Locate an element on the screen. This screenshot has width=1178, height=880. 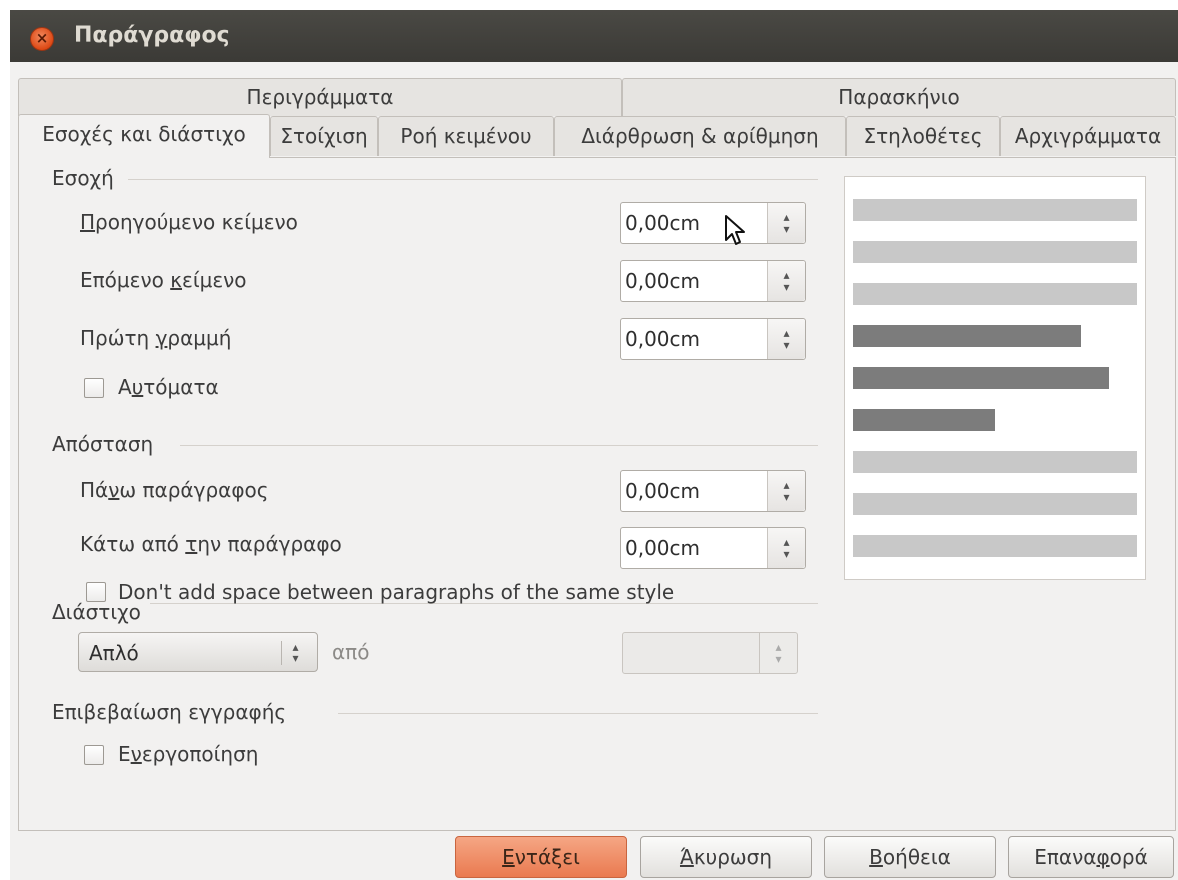
below-paragraph-value: 0,00cm is located at coordinates (662, 548).